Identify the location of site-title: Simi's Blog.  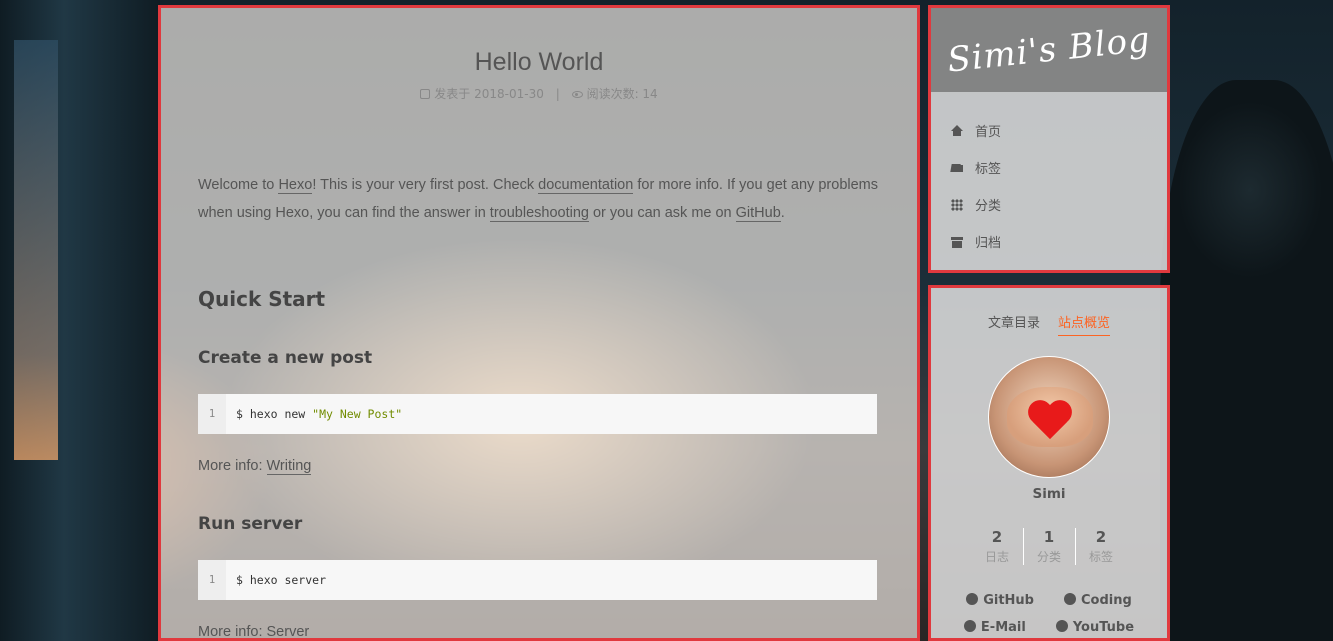
(1048, 49).